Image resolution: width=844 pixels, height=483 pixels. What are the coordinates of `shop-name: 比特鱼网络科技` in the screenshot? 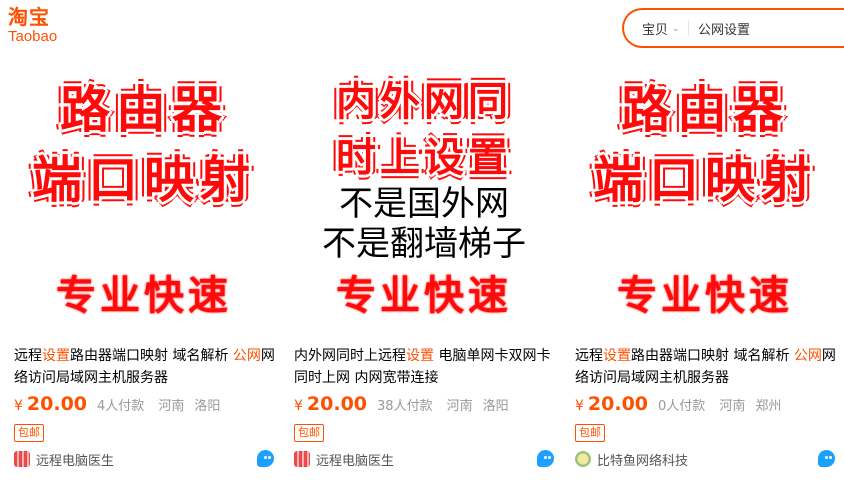 It's located at (642, 459).